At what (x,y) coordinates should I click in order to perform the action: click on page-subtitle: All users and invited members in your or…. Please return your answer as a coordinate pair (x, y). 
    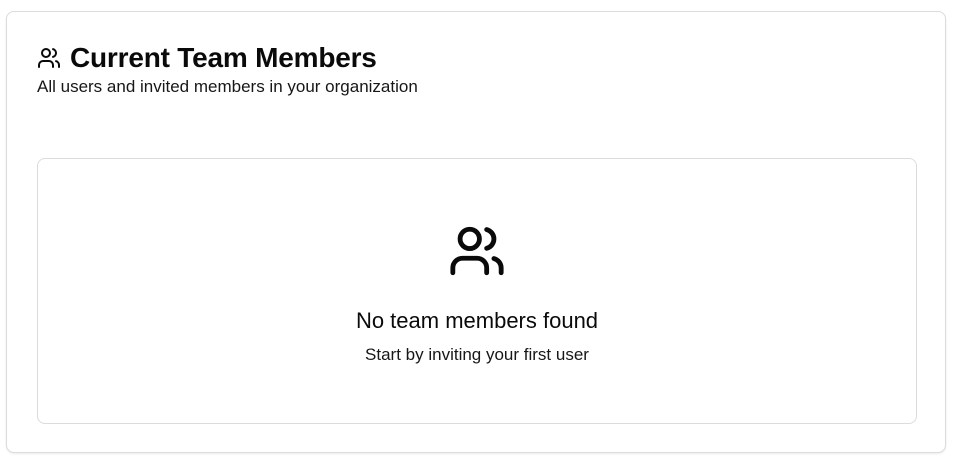
    Looking at the image, I should click on (227, 86).